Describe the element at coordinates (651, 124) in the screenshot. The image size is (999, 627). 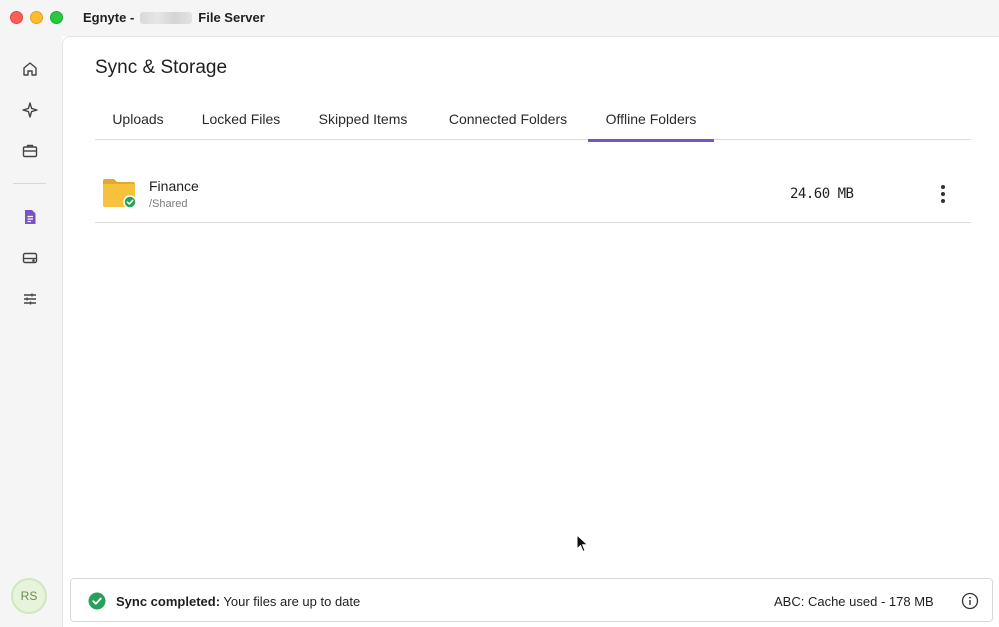
I see `tab-offline-folders: Offline Folders` at that location.